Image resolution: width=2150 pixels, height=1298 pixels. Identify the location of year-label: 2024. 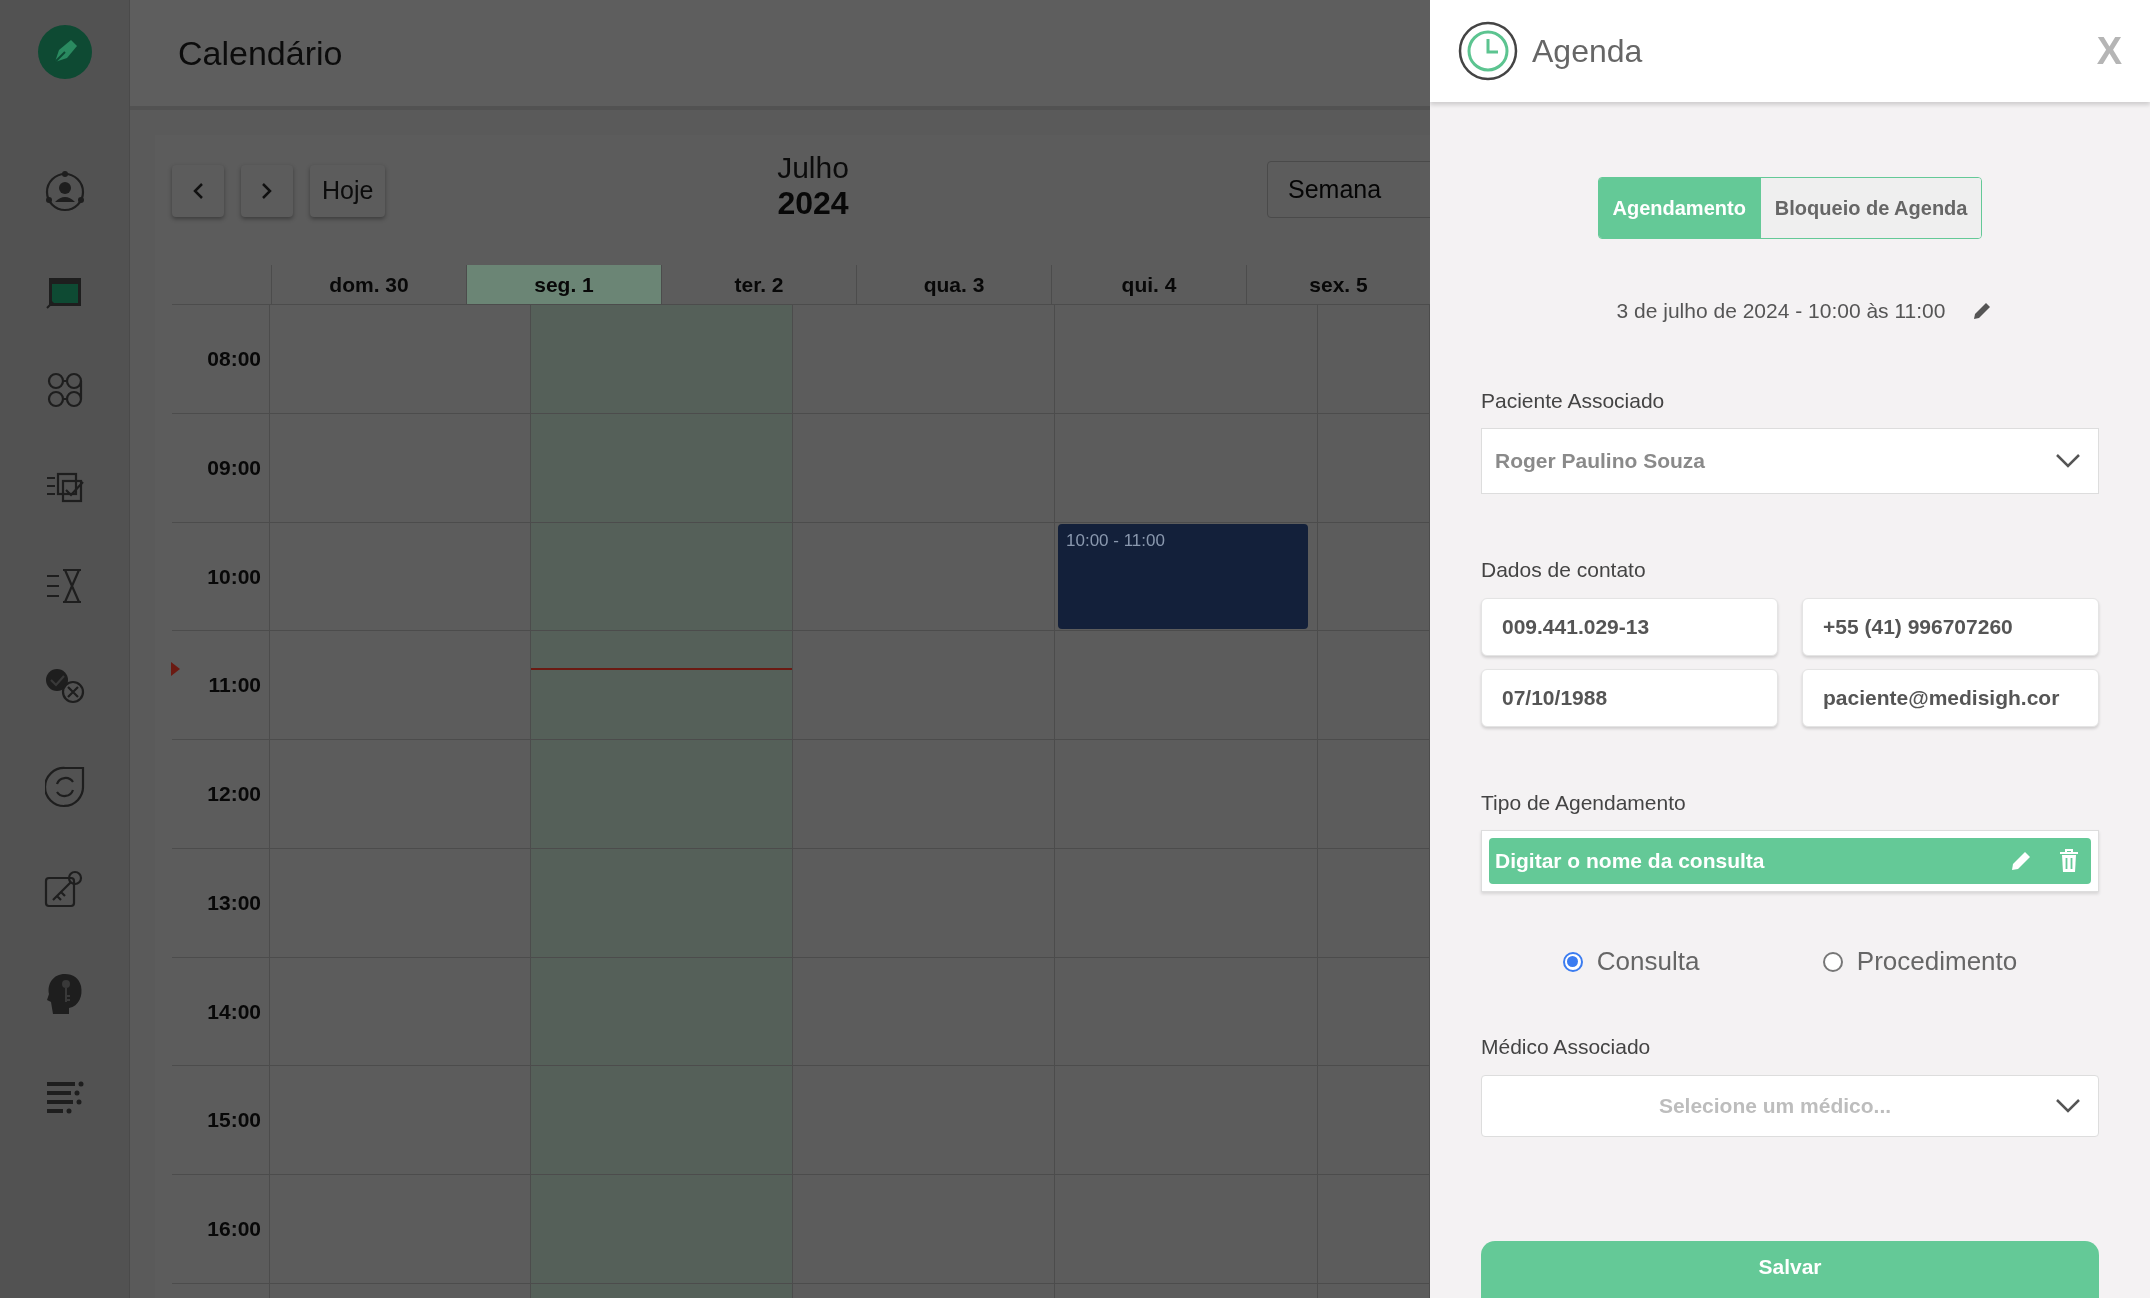
(813, 203).